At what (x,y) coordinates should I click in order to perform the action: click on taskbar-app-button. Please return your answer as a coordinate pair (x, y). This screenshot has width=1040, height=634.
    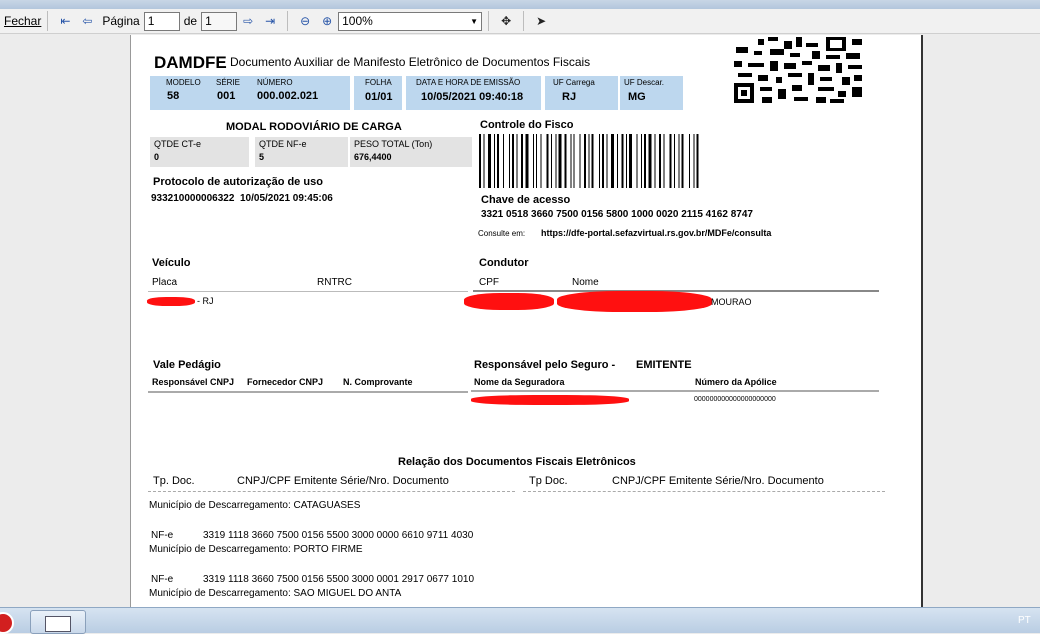
    Looking at the image, I should click on (58, 622).